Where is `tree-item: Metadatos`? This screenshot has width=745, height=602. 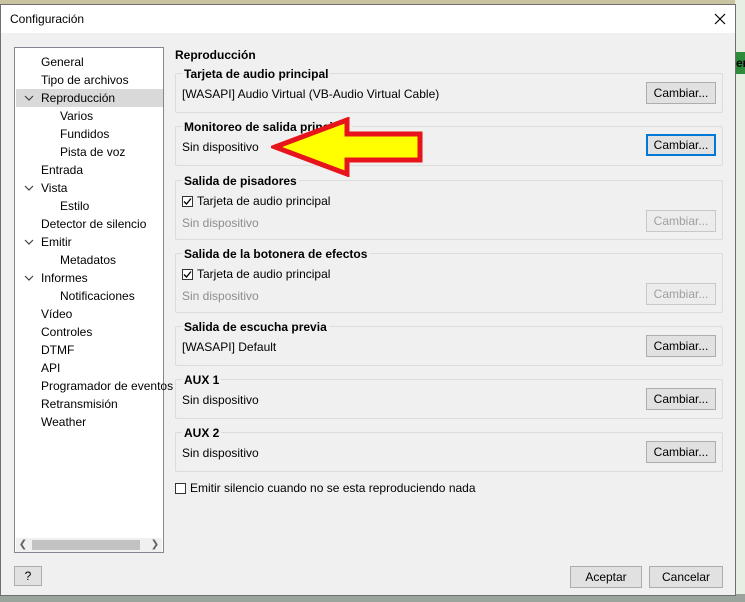
tree-item: Metadatos is located at coordinates (89, 260).